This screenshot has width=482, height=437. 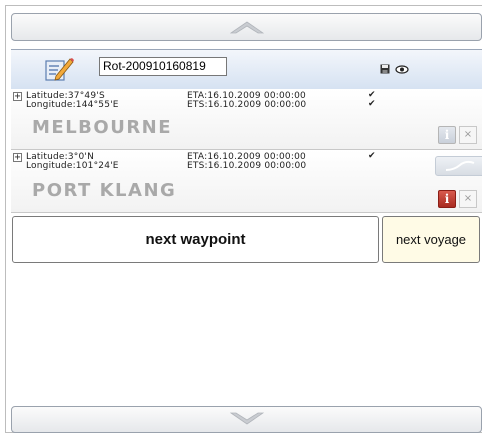 I want to click on ets-check-icon: ✔, so click(x=372, y=104).